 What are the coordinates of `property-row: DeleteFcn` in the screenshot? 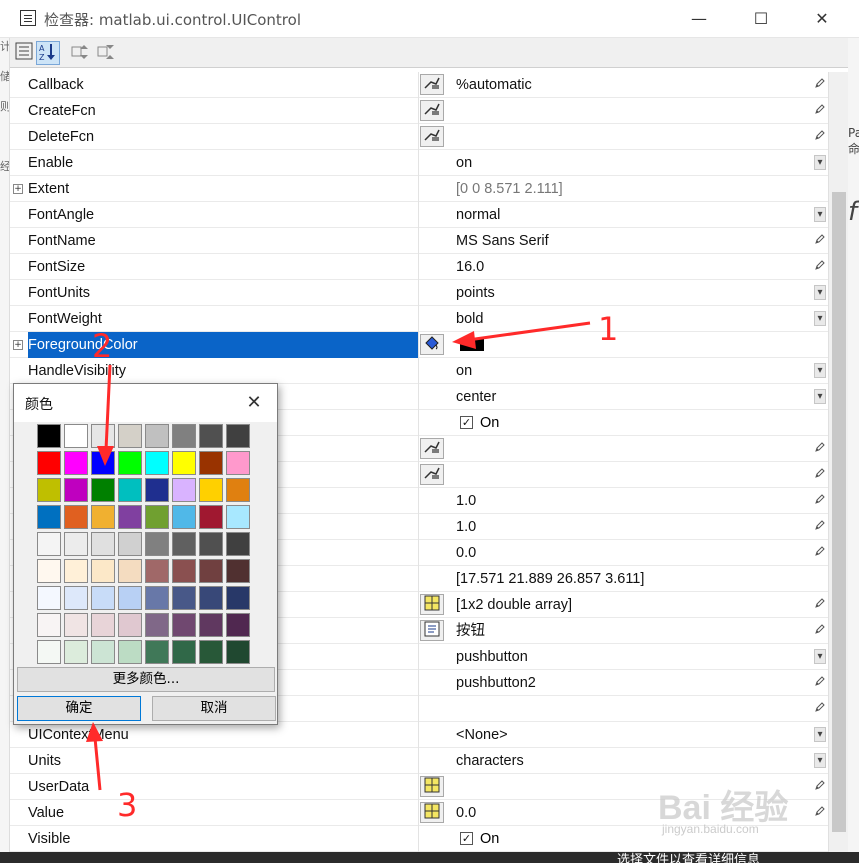 It's located at (419, 137).